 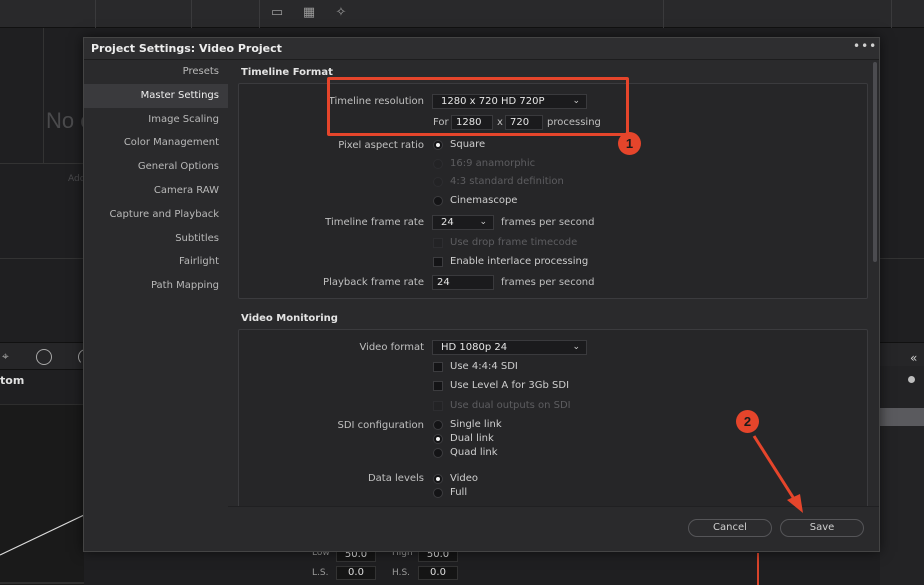 What do you see at coordinates (156, 167) in the screenshot?
I see `sidebar-item-general-options: General Options` at bounding box center [156, 167].